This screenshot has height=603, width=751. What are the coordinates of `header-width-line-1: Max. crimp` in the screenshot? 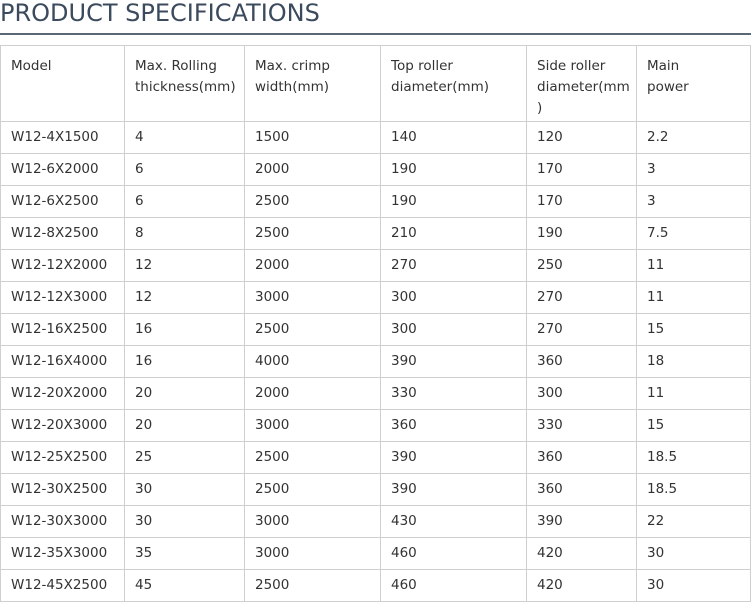 It's located at (292, 66).